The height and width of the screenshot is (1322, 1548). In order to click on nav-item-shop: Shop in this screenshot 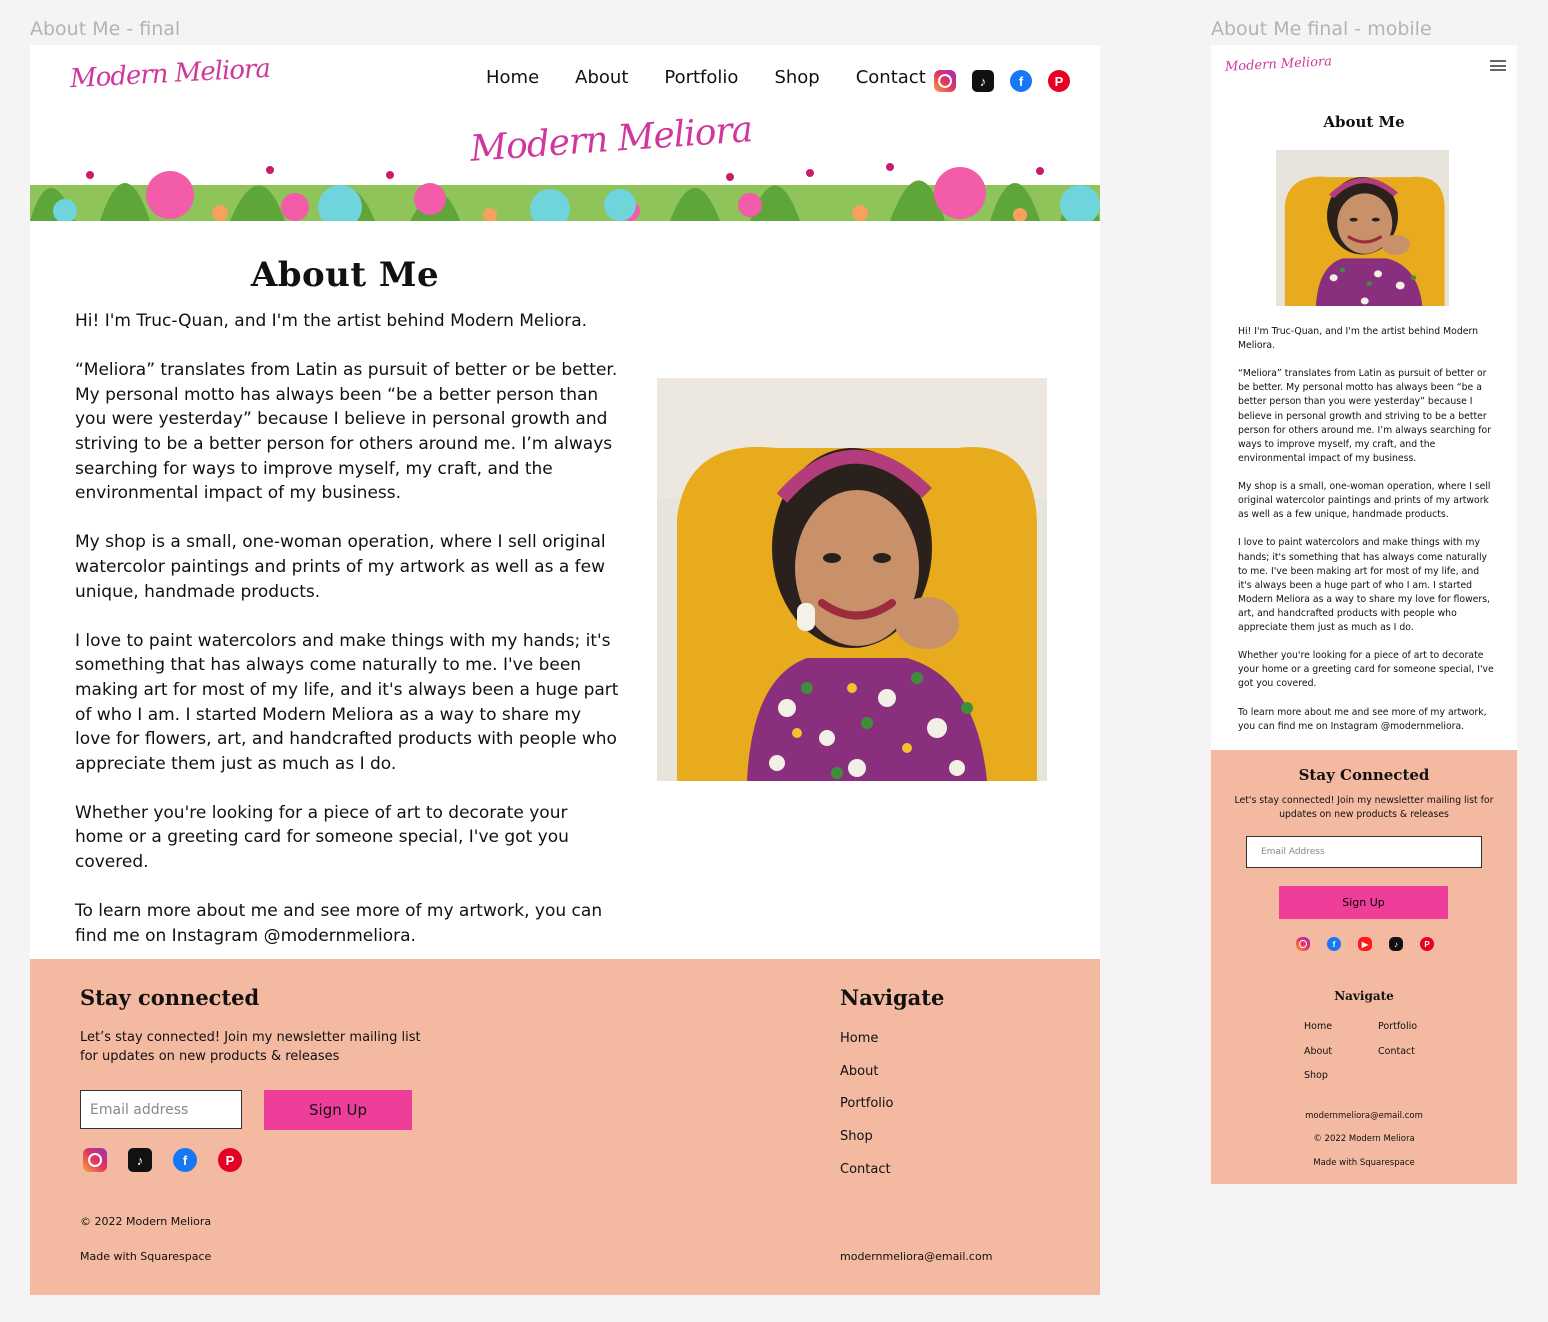, I will do `click(796, 77)`.